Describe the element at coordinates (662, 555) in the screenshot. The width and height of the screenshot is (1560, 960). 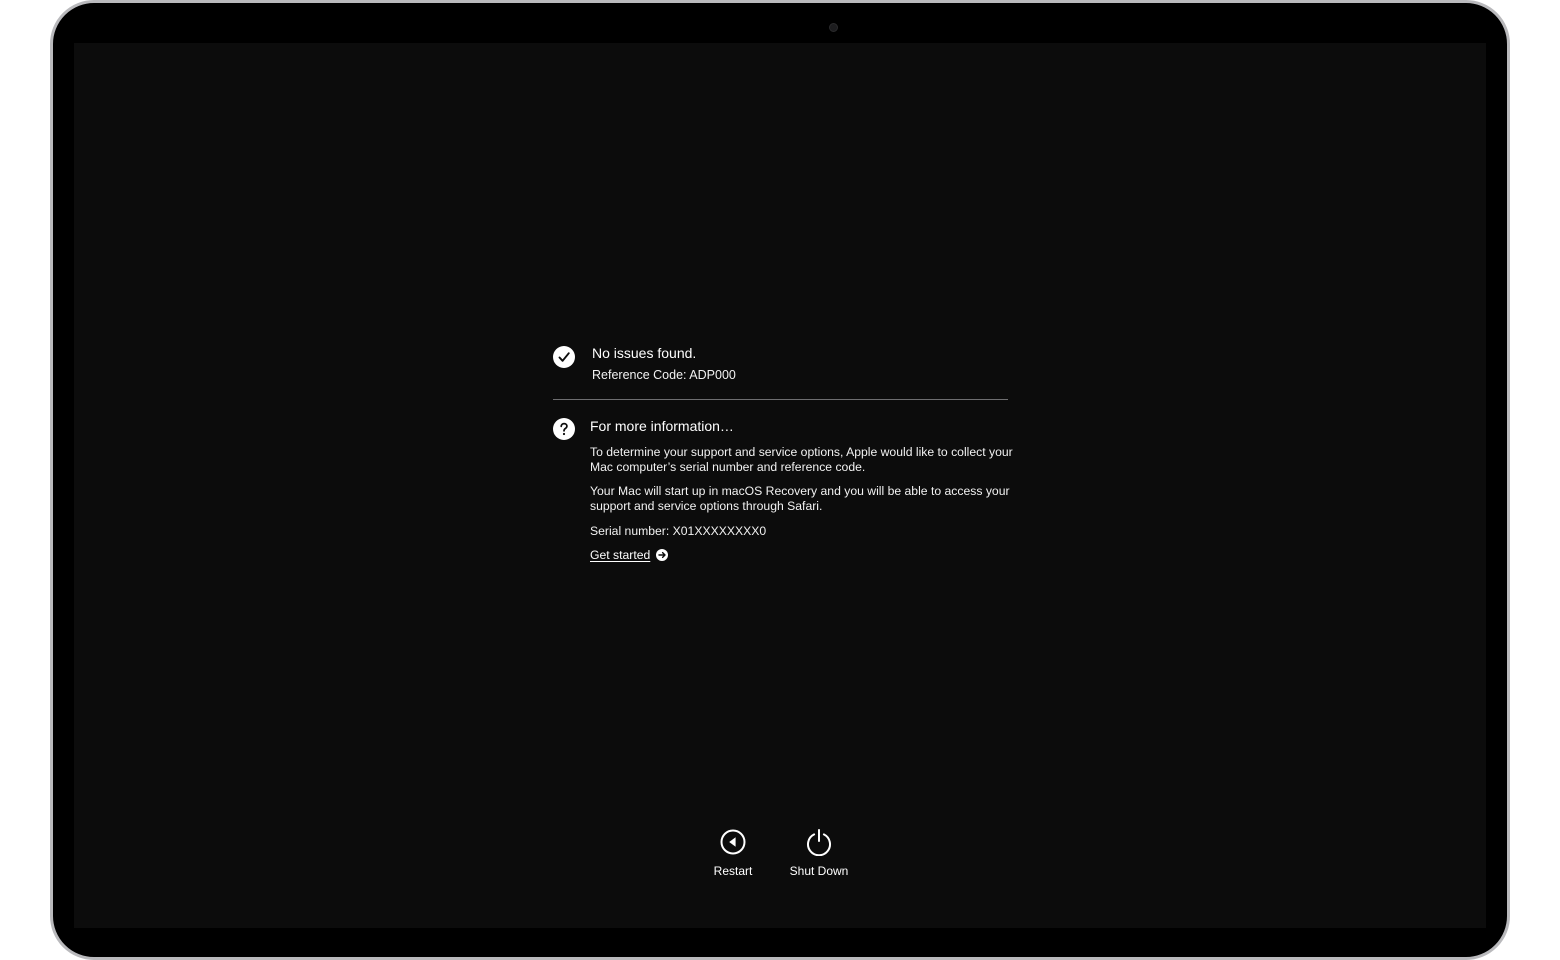
I see `arrow-right-circle-icon` at that location.